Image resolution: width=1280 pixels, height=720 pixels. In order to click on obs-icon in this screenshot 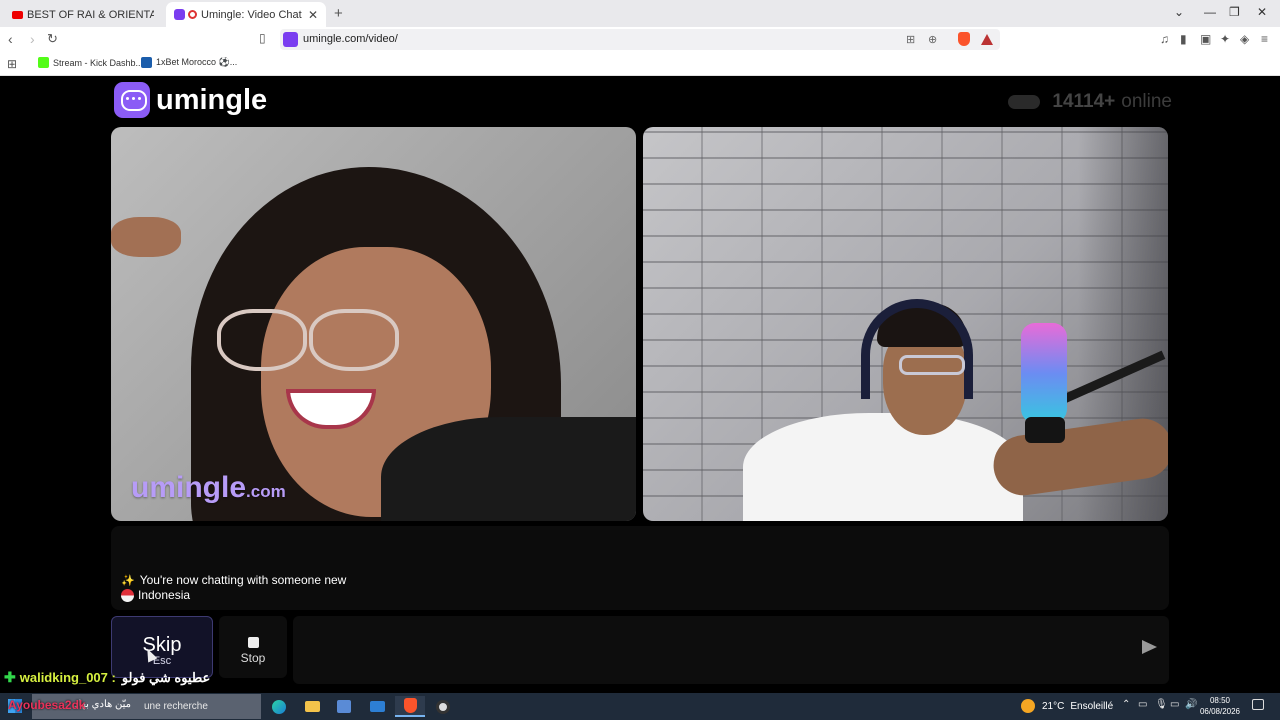, I will do `click(443, 706)`.